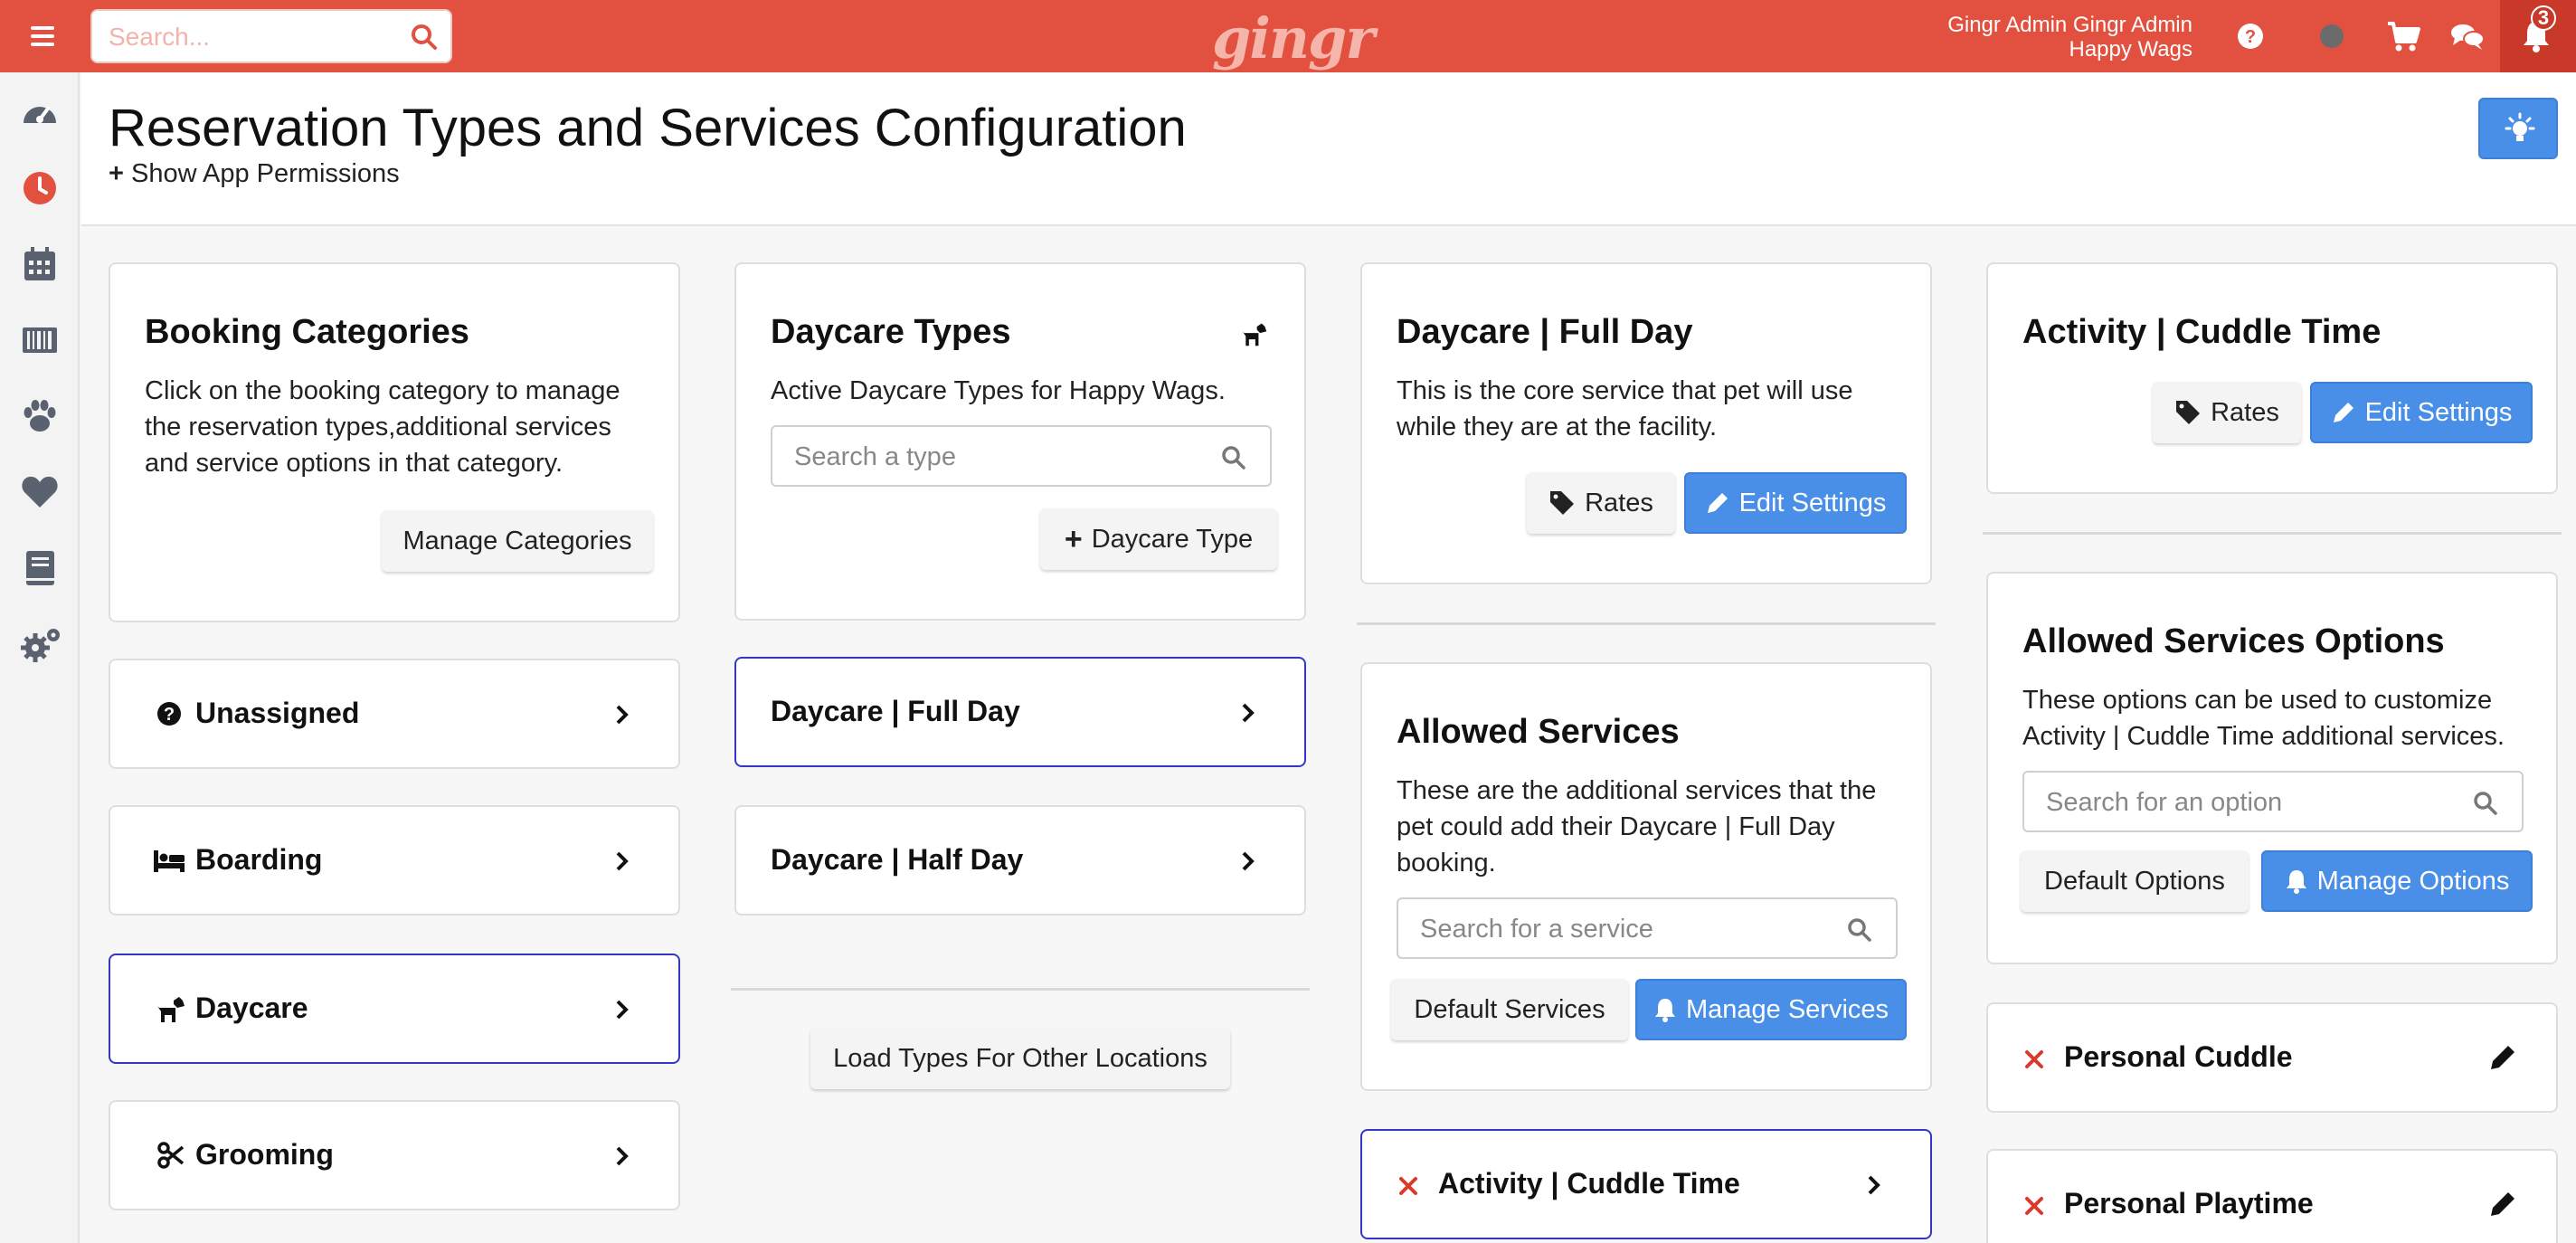  What do you see at coordinates (2421, 412) in the screenshot?
I see `service-edit-settings-button: Edit Settings` at bounding box center [2421, 412].